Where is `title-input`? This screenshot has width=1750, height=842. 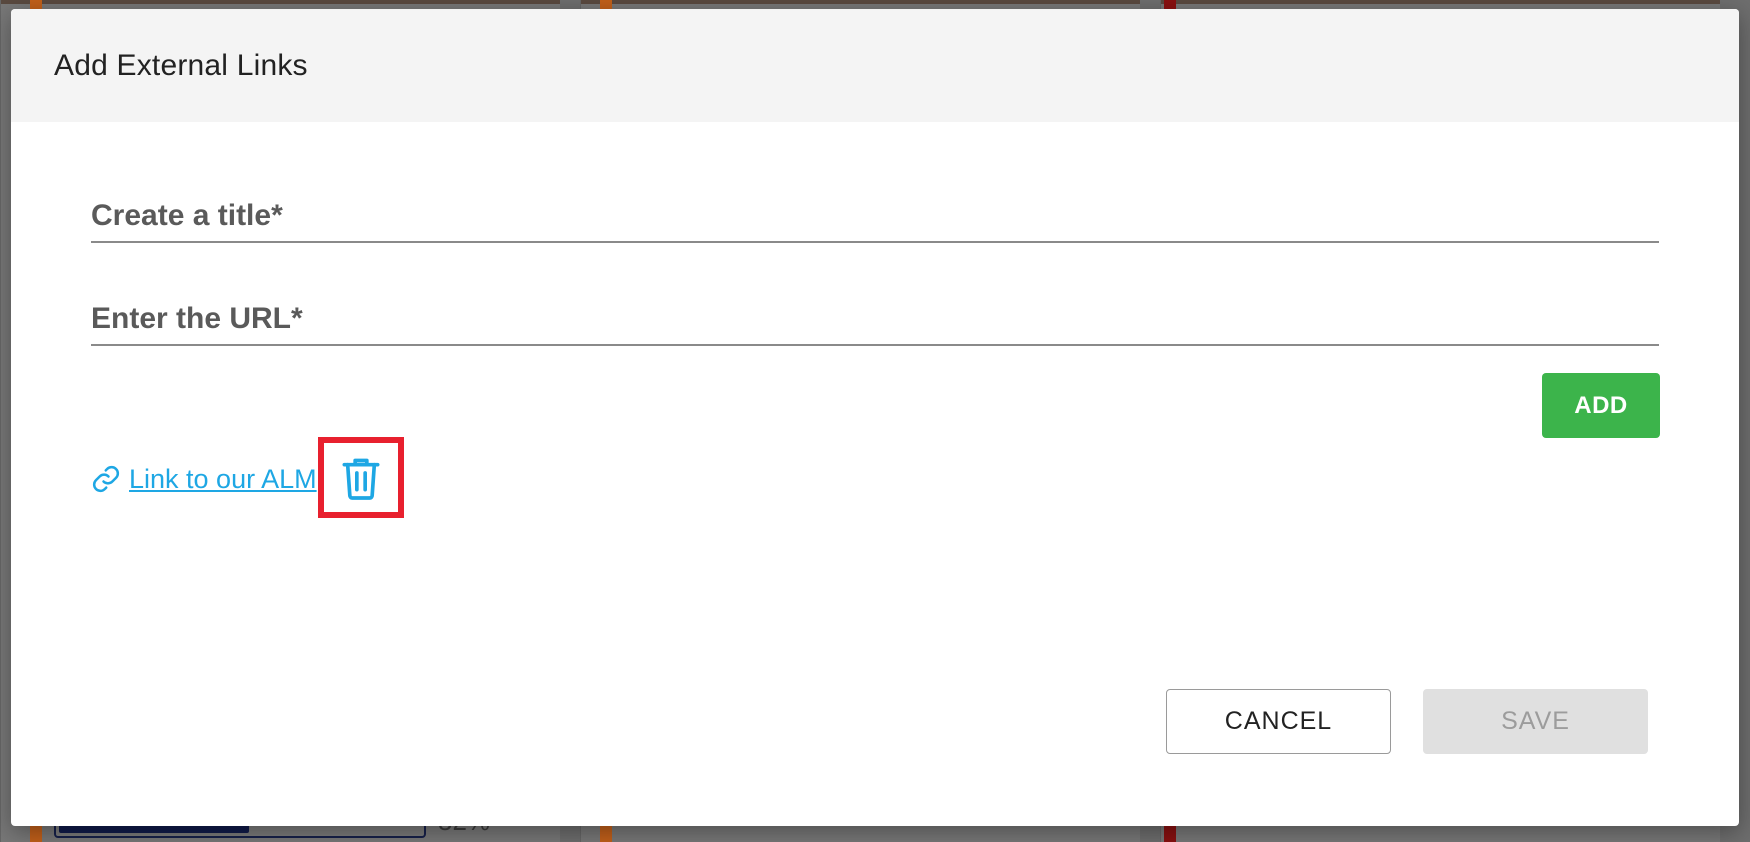
title-input is located at coordinates (875, 220).